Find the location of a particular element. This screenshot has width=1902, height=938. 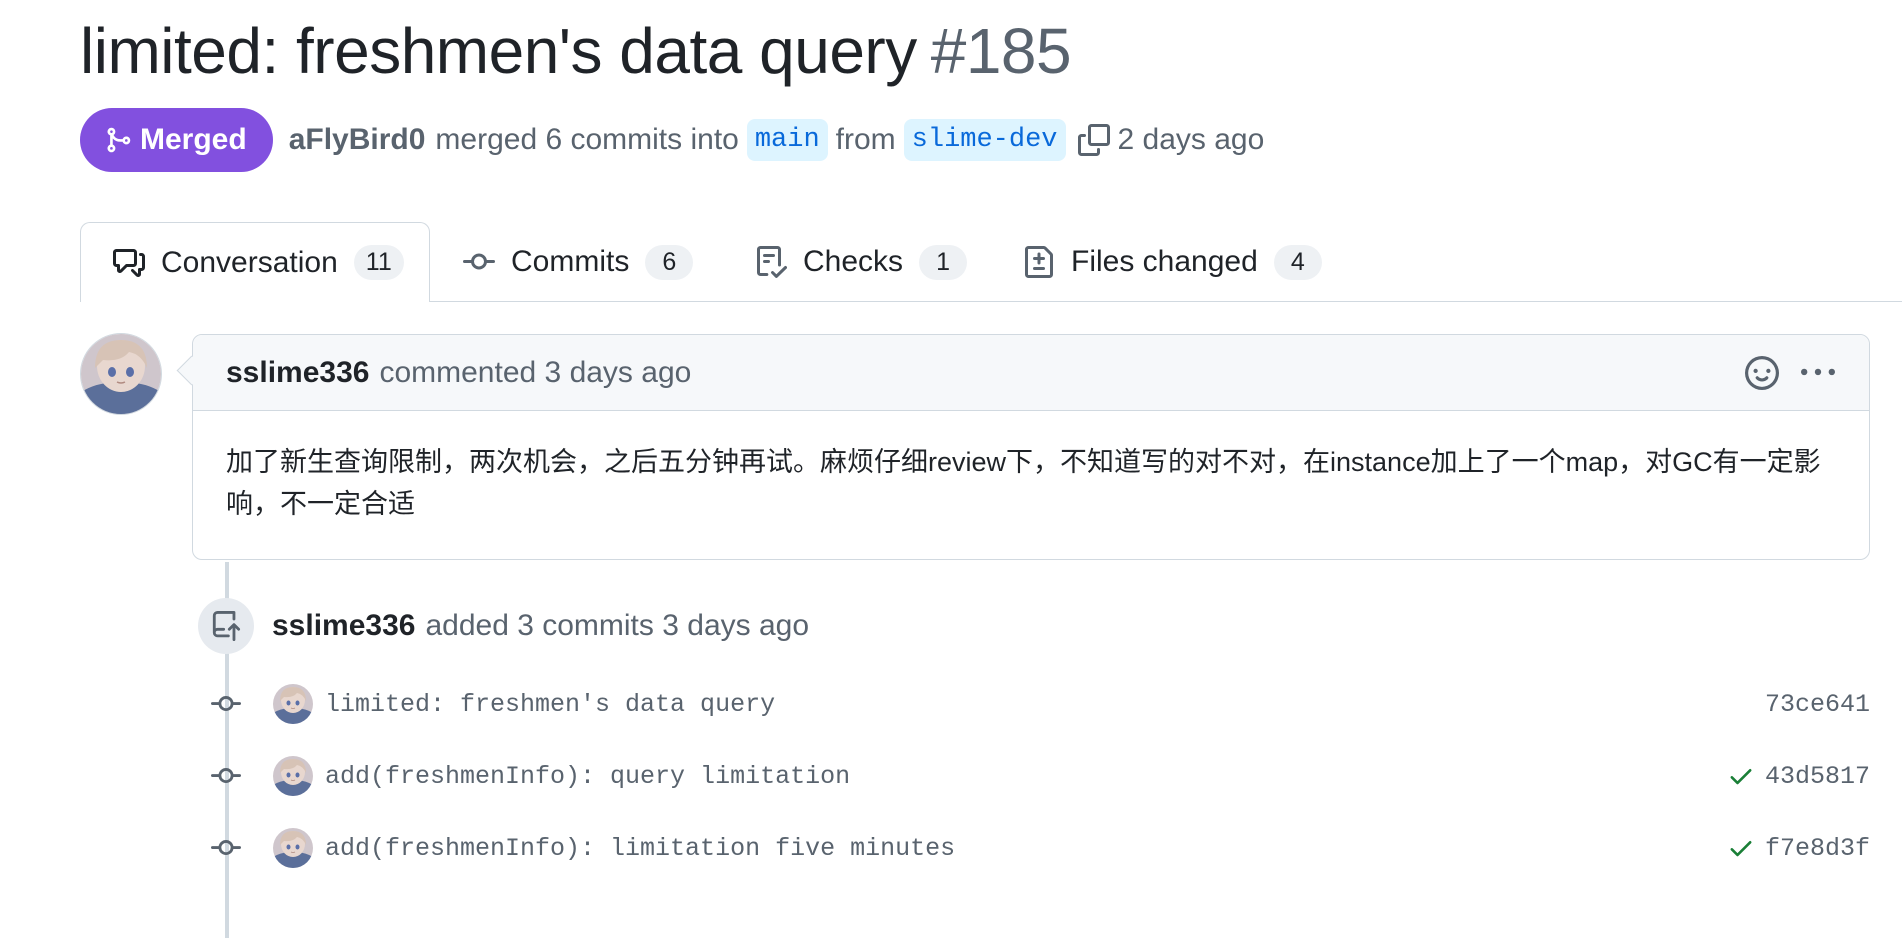

merger-link: aFlyBird0 is located at coordinates (357, 140).